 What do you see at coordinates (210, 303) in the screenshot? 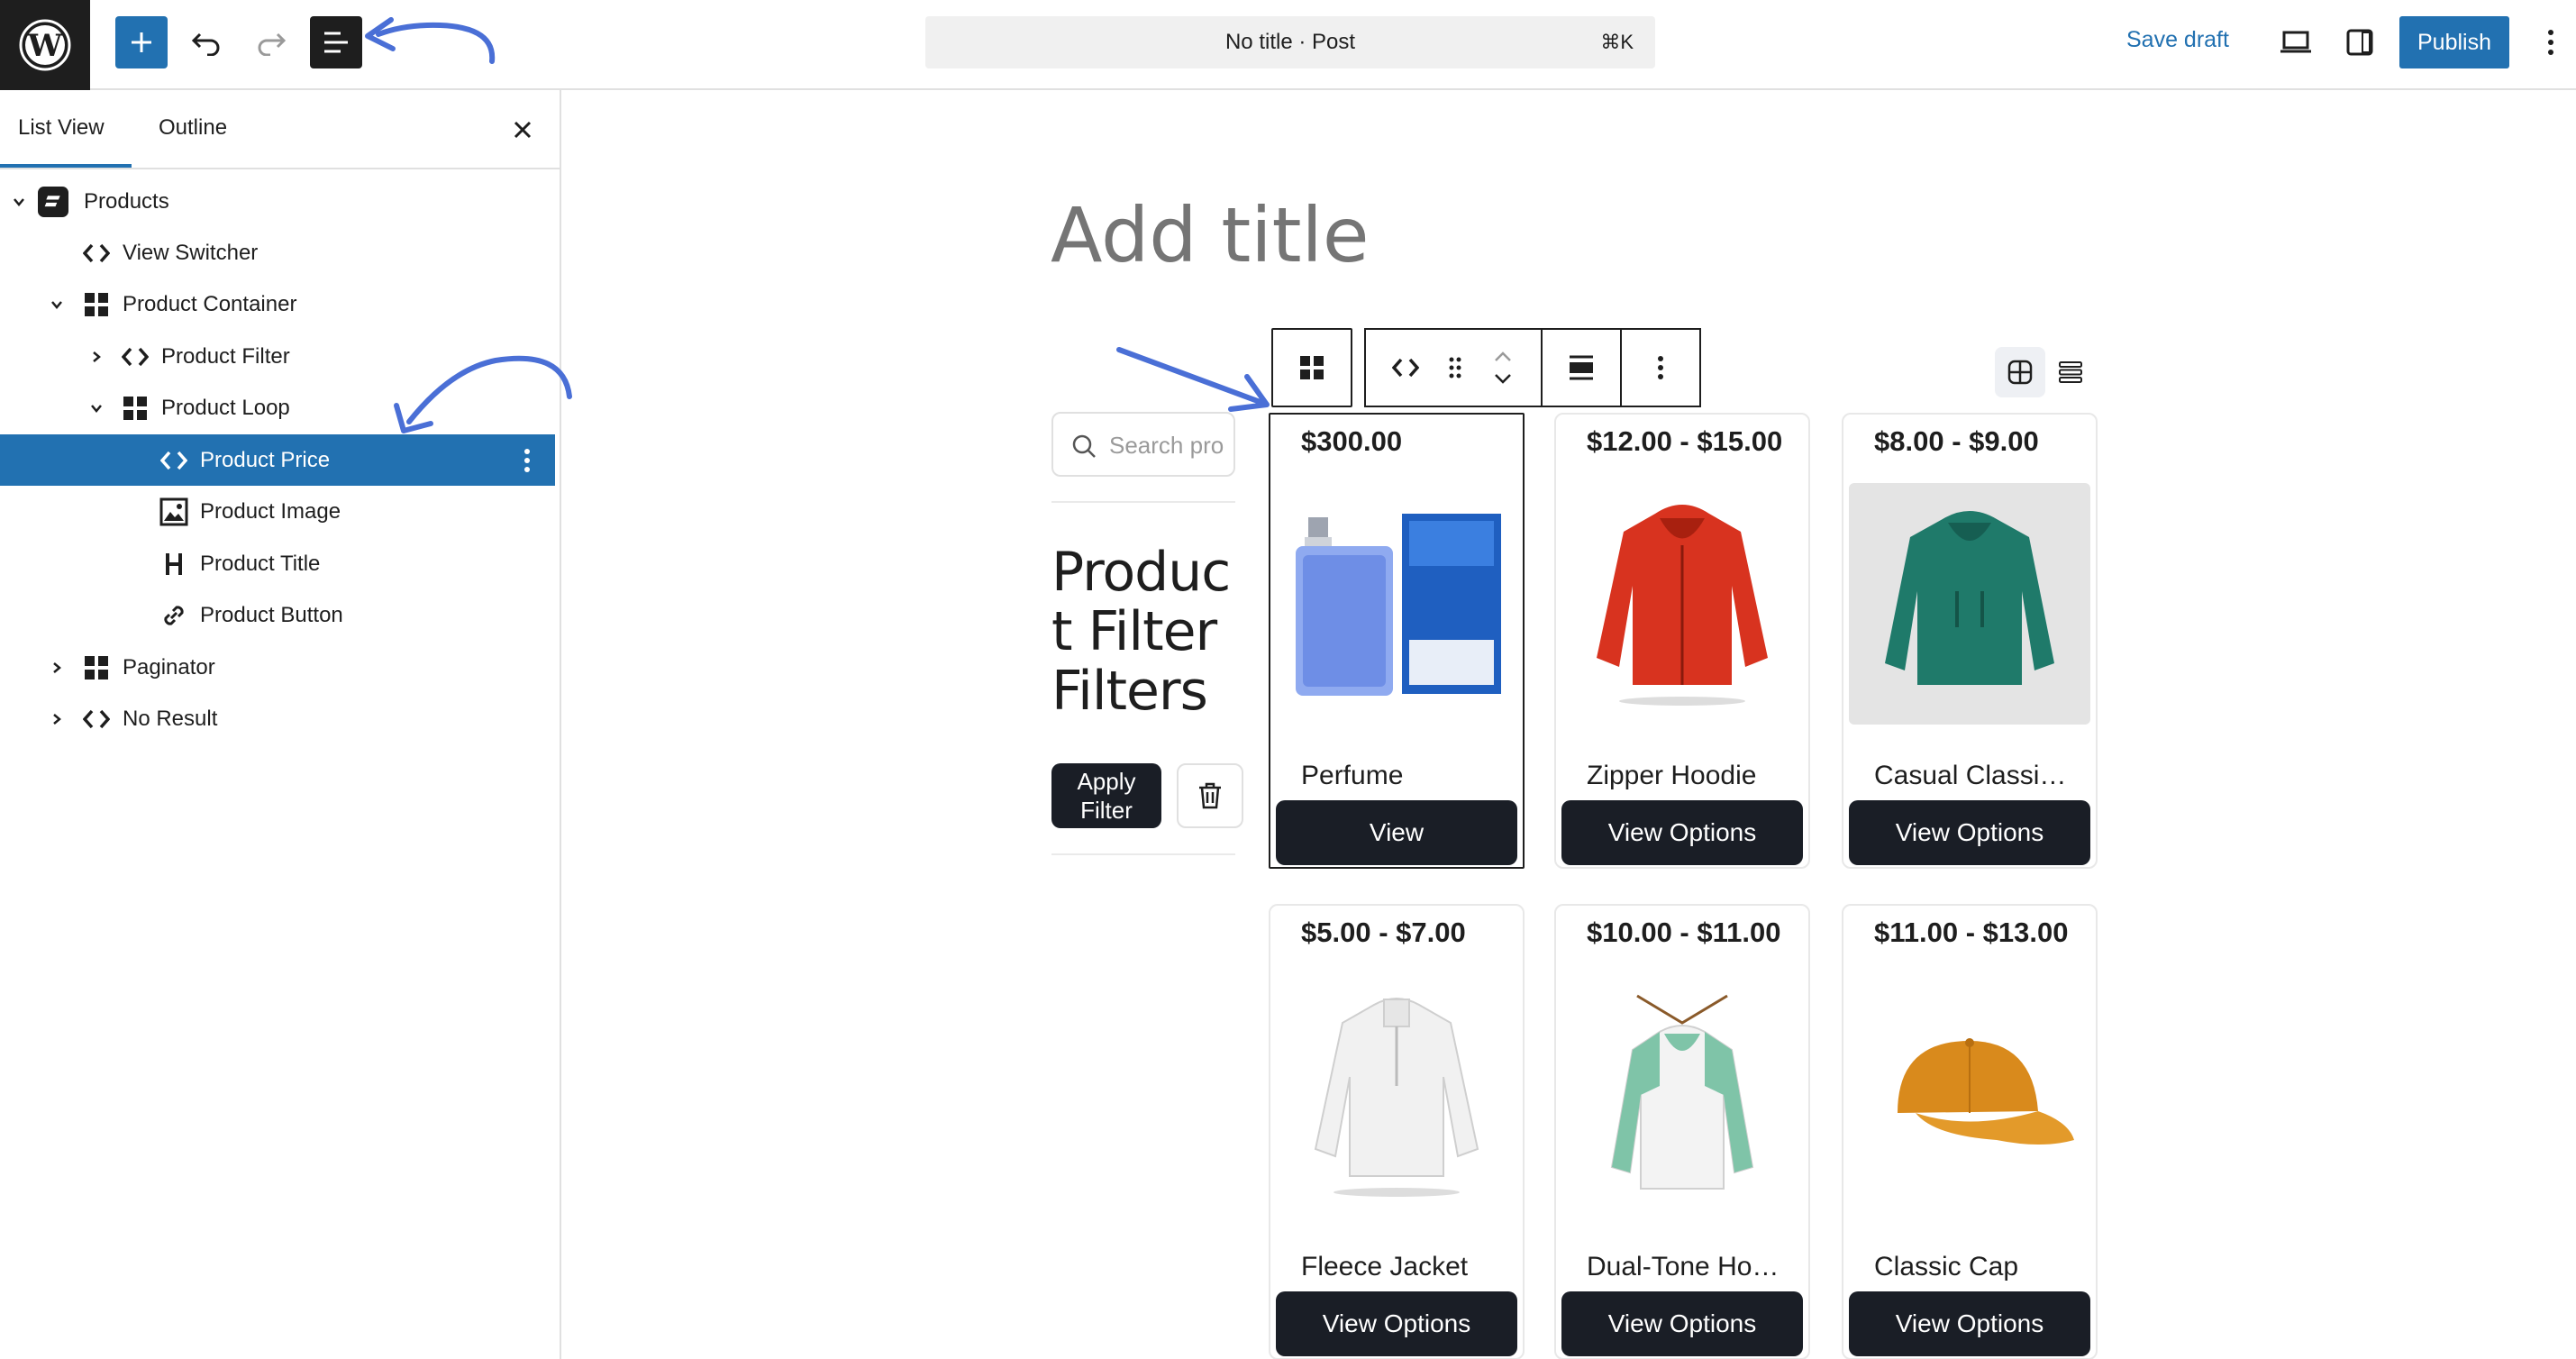
I see `tree-label: Product Container` at bounding box center [210, 303].